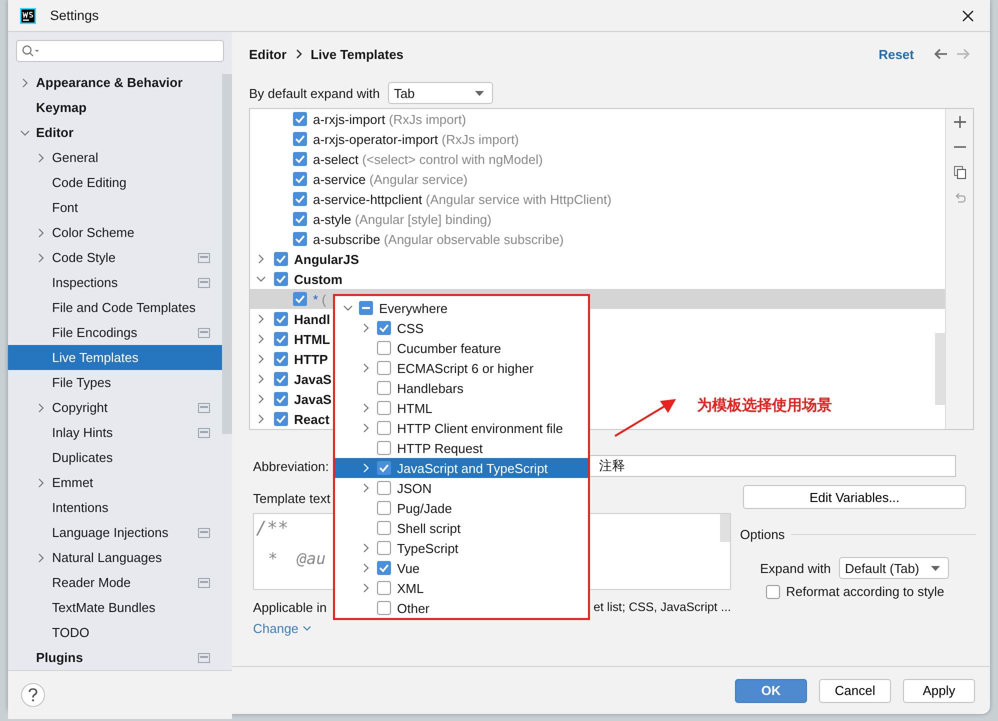 The width and height of the screenshot is (998, 721). Describe the element at coordinates (318, 279) in the screenshot. I see `template-group-name: Custom` at that location.